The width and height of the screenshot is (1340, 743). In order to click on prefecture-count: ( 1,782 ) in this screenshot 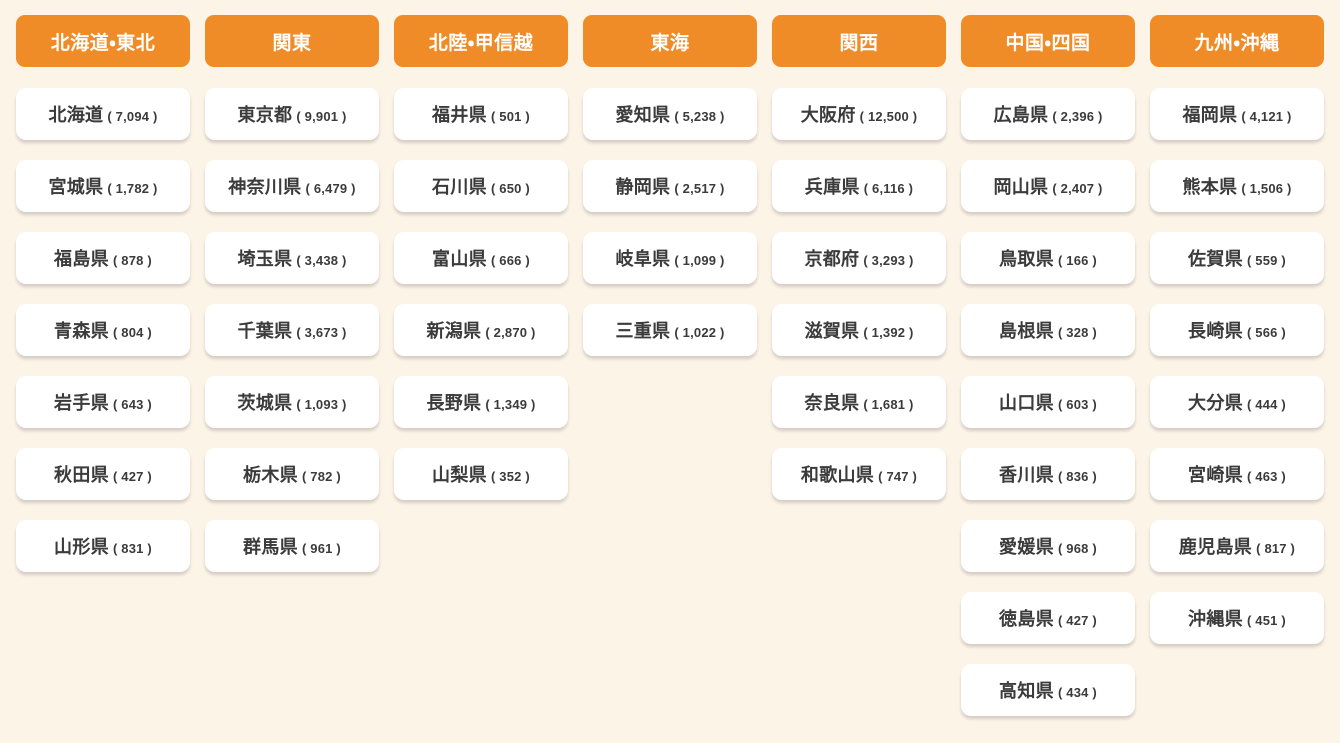, I will do `click(132, 188)`.